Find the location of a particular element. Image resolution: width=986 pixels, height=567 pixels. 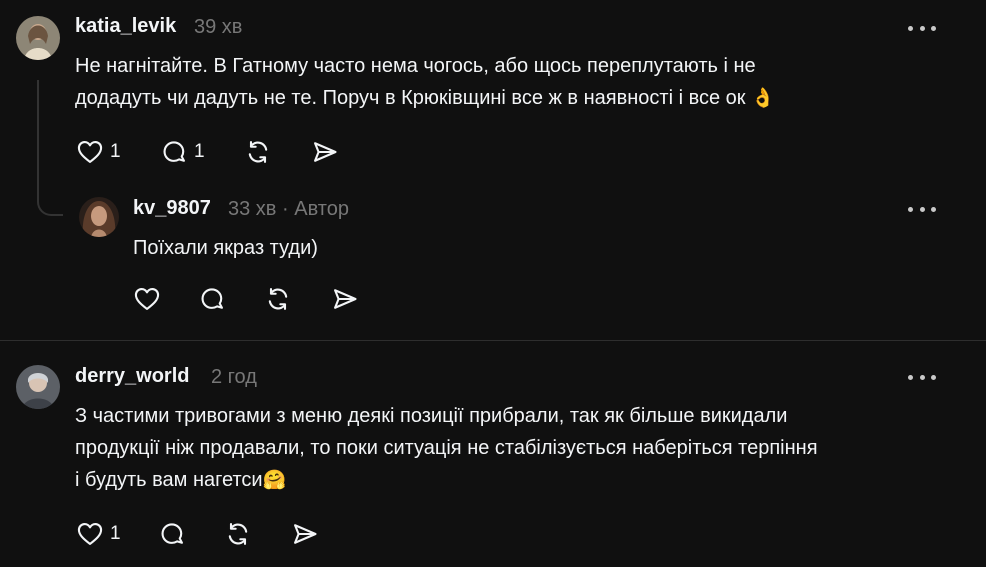

reply-button: 1 is located at coordinates (202, 152).